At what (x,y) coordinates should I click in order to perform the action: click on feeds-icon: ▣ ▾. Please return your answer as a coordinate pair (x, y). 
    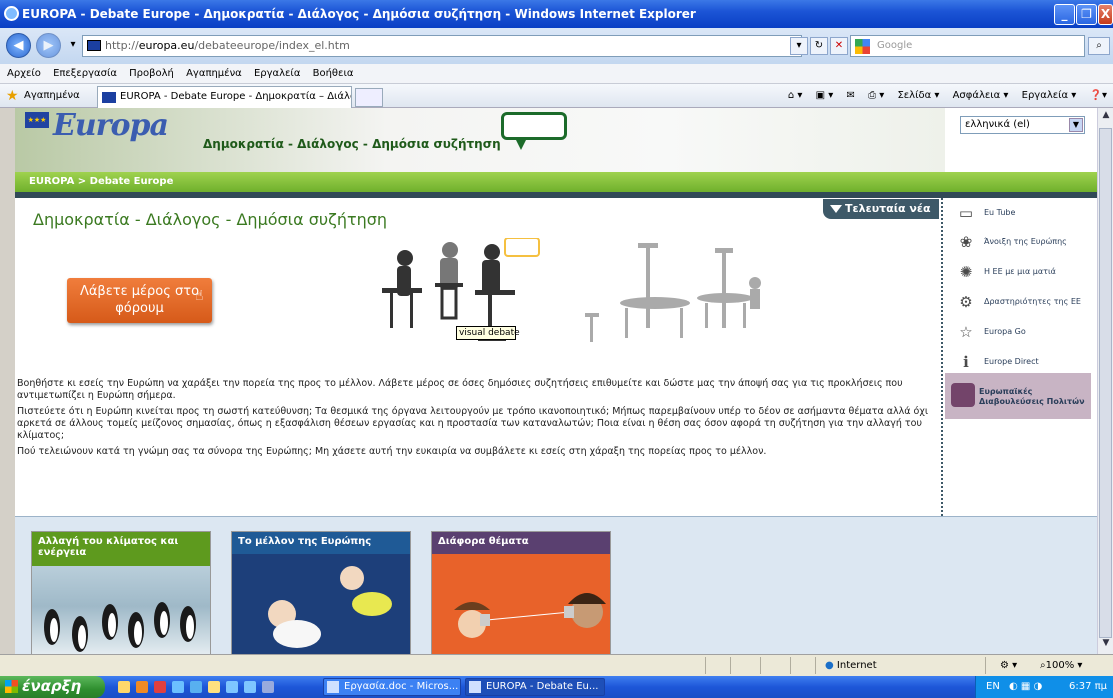
    Looking at the image, I should click on (825, 95).